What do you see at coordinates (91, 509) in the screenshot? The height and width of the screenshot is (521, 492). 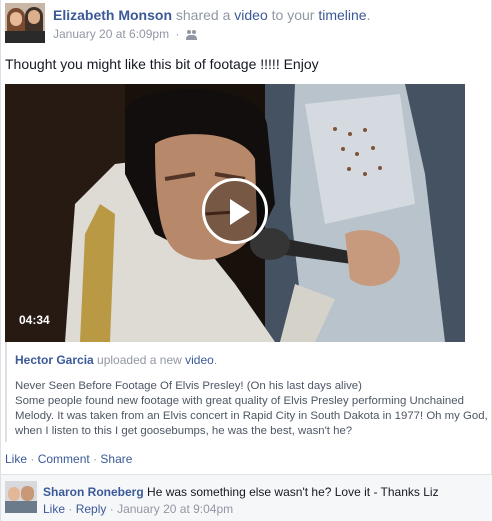 I see `comment-reply-link: Reply` at bounding box center [91, 509].